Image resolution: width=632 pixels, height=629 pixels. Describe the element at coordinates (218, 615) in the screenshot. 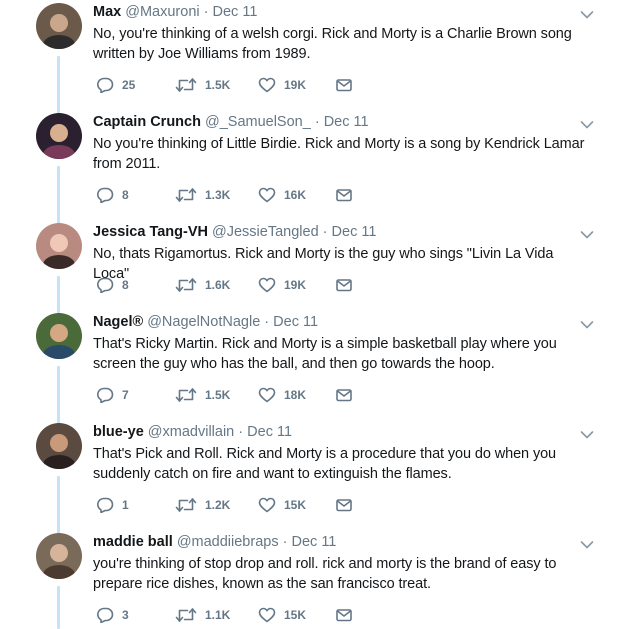

I see `retweet-count: 1.1K` at that location.